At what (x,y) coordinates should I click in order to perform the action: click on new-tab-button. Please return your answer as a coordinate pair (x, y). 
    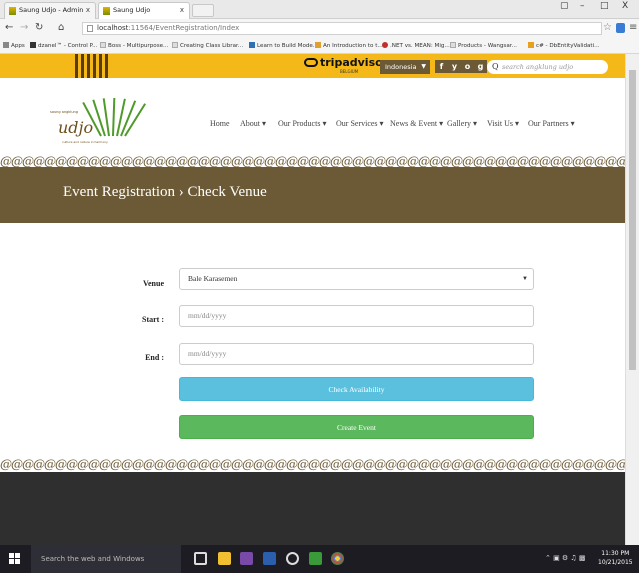
    Looking at the image, I should click on (203, 10).